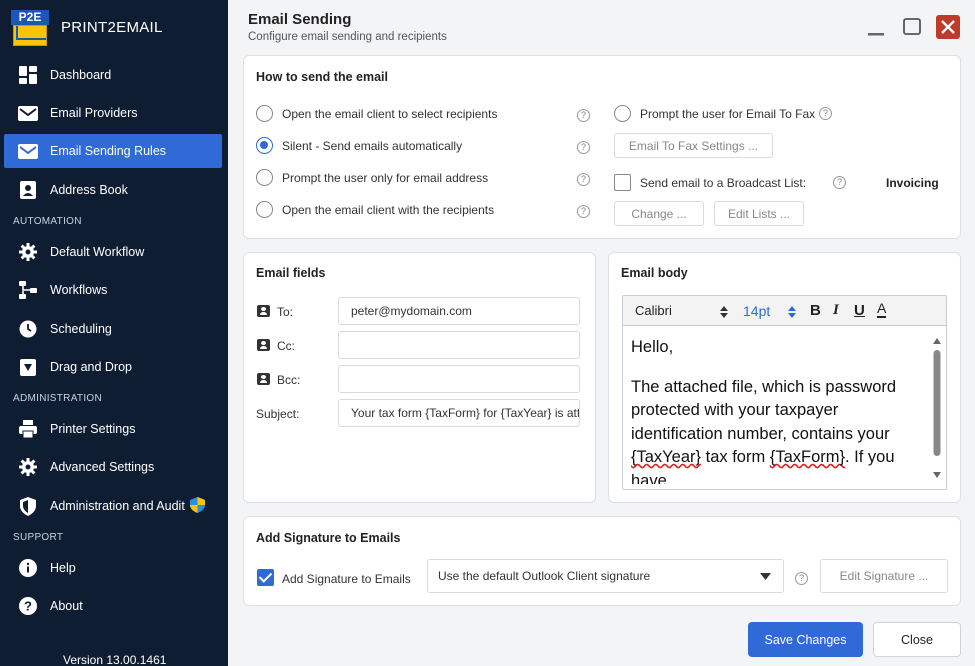  What do you see at coordinates (328, 538) in the screenshot?
I see `signature-title: Add Signature to Emails` at bounding box center [328, 538].